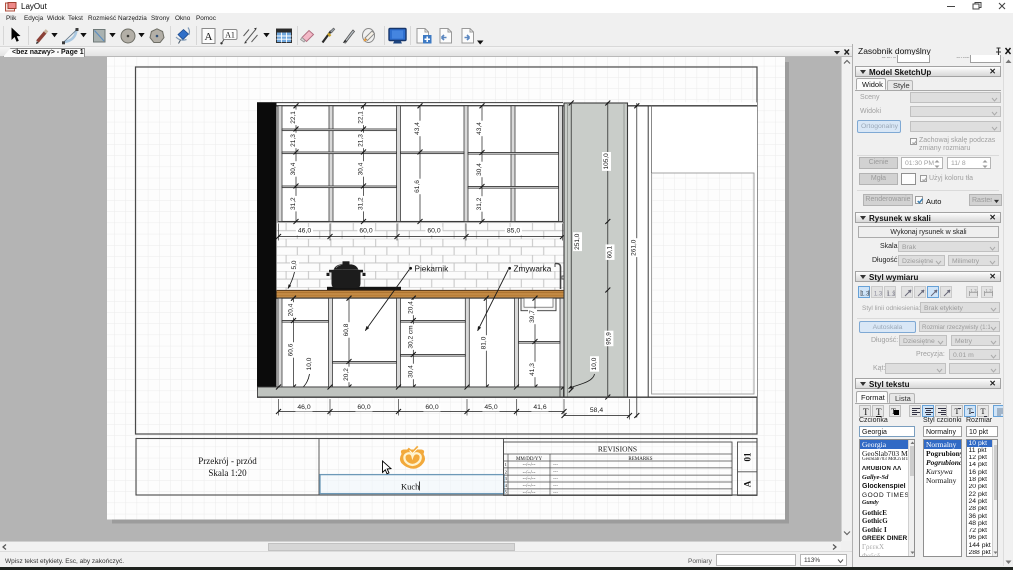 This screenshot has width=1013, height=570. I want to click on svg-text: 39,7, so click(532, 316).